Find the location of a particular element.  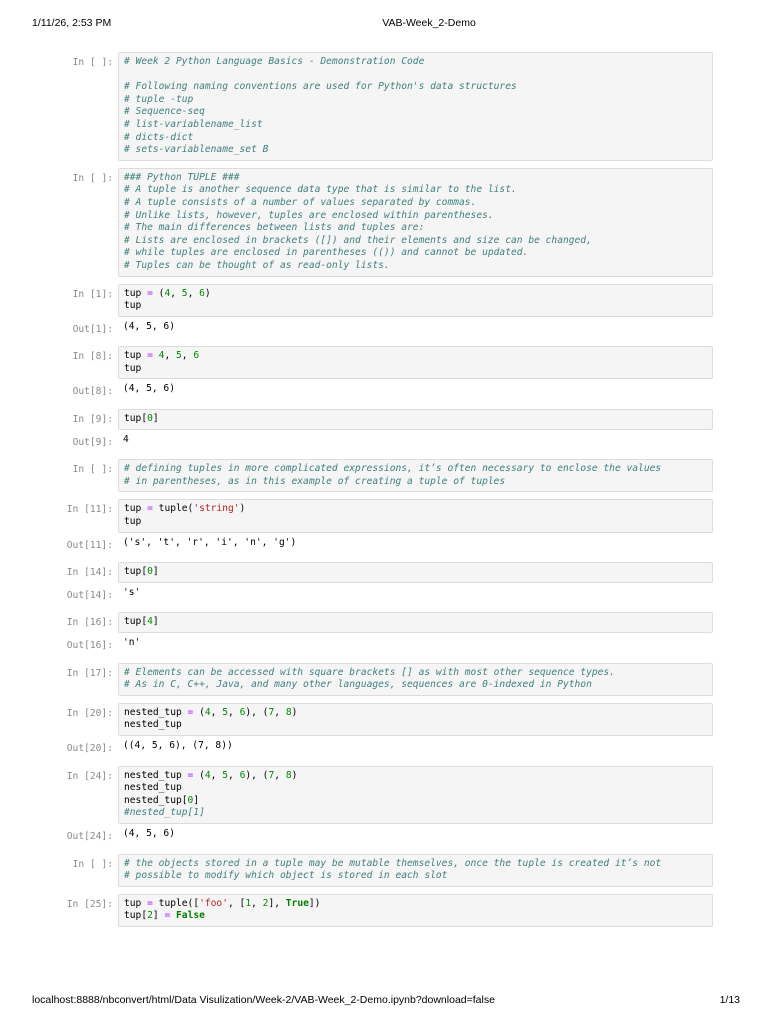

code-token: # dicts-dict is located at coordinates (159, 137).